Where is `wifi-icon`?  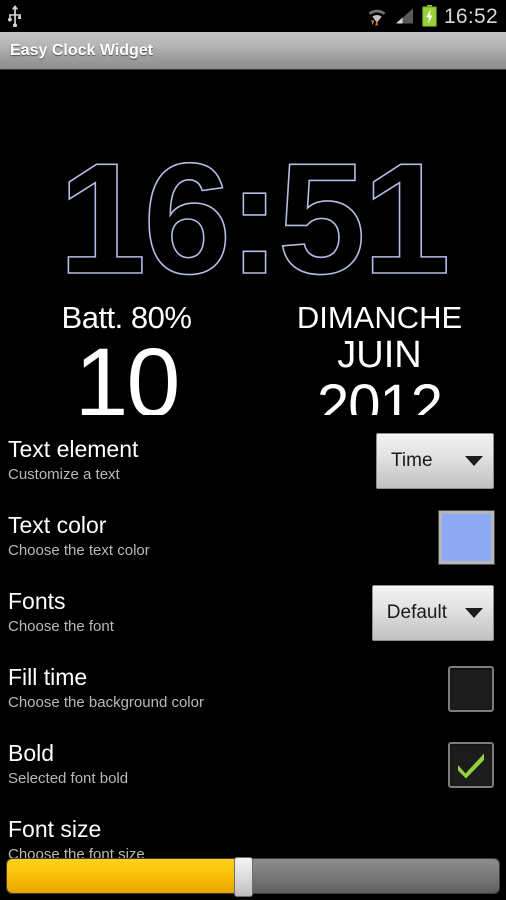 wifi-icon is located at coordinates (377, 16).